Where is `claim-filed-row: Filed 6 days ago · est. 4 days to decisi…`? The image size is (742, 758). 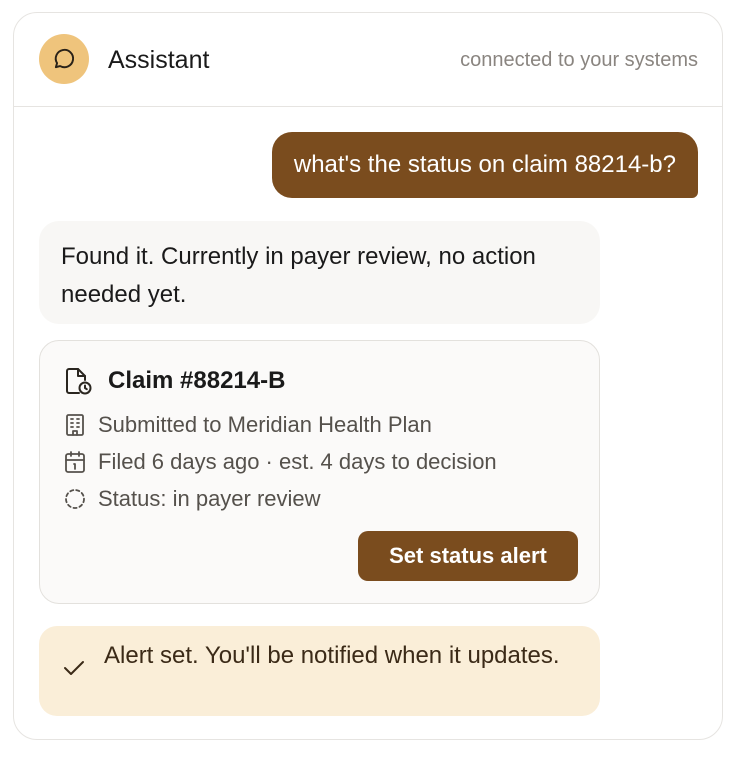
claim-filed-row: Filed 6 days ago · est. 4 days to decisi… is located at coordinates (280, 462).